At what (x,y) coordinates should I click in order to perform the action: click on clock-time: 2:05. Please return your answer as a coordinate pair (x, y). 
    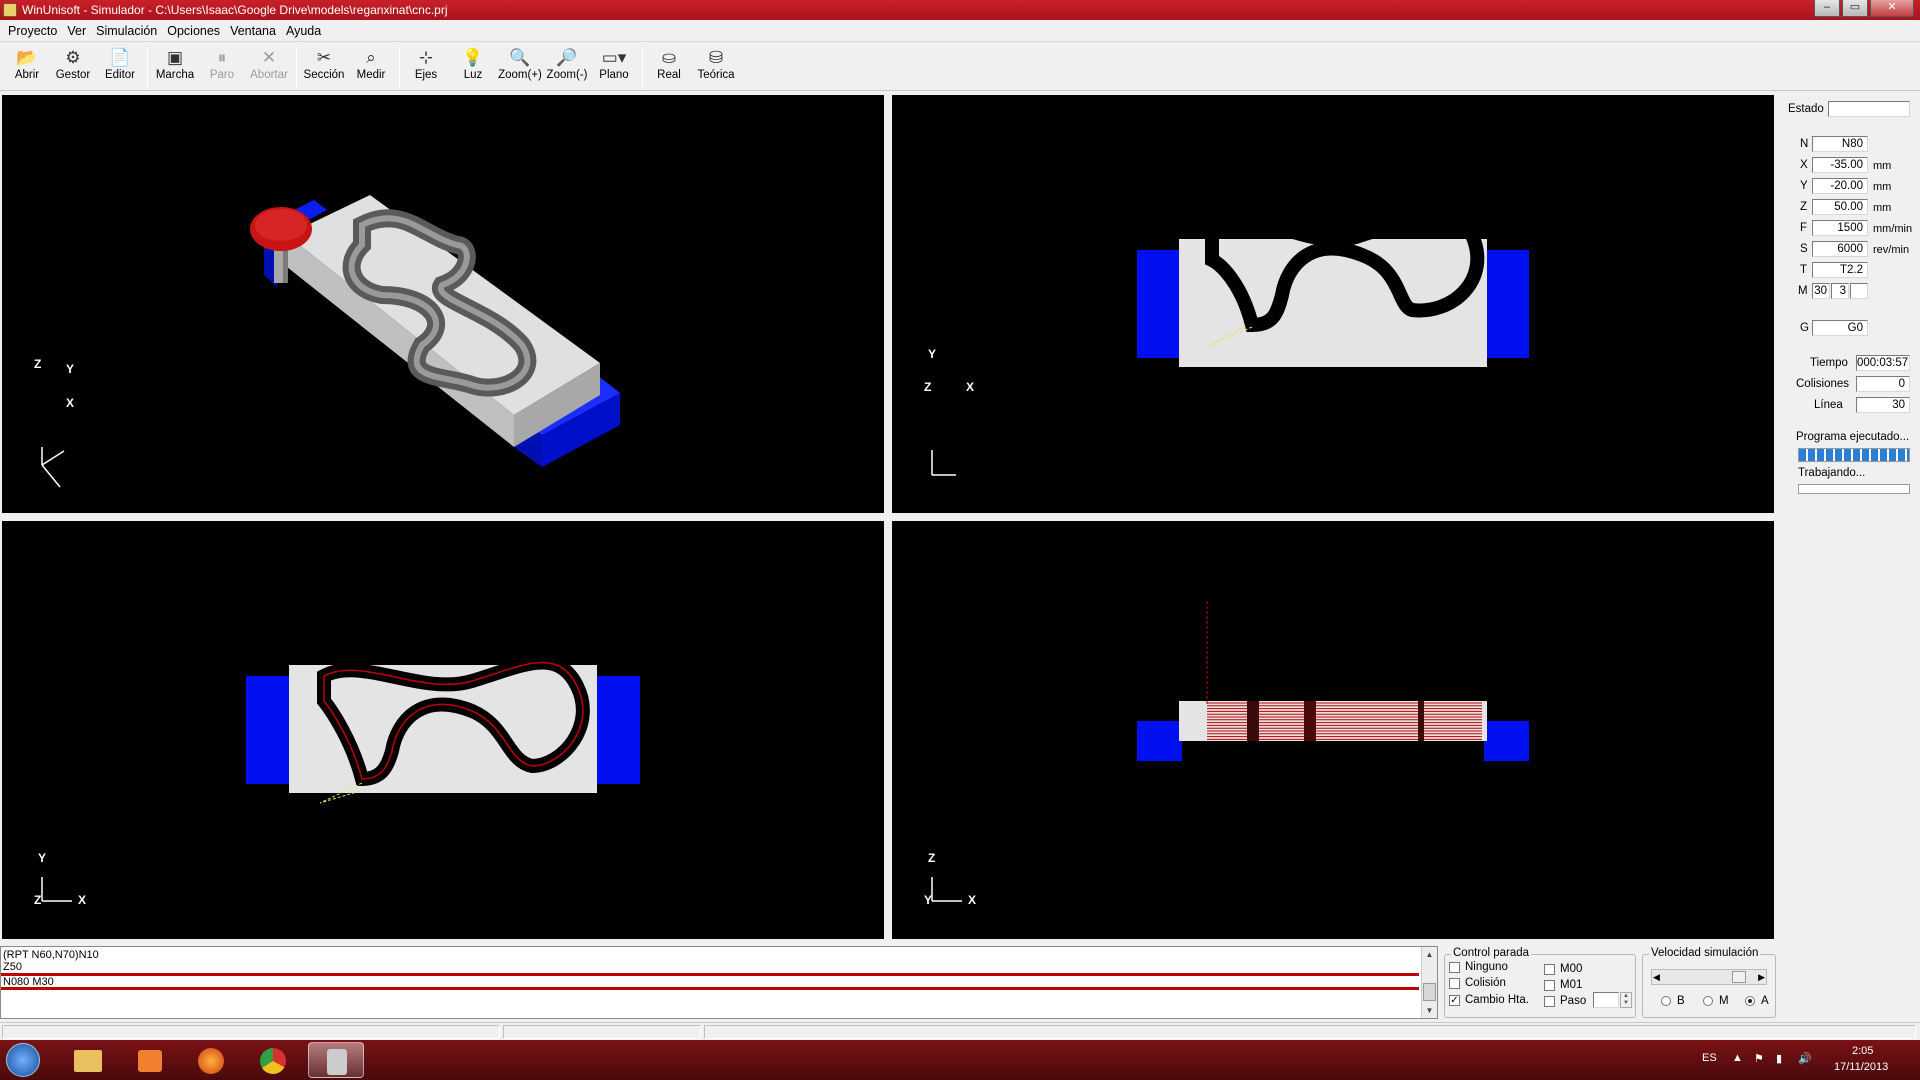
    Looking at the image, I should click on (1862, 1051).